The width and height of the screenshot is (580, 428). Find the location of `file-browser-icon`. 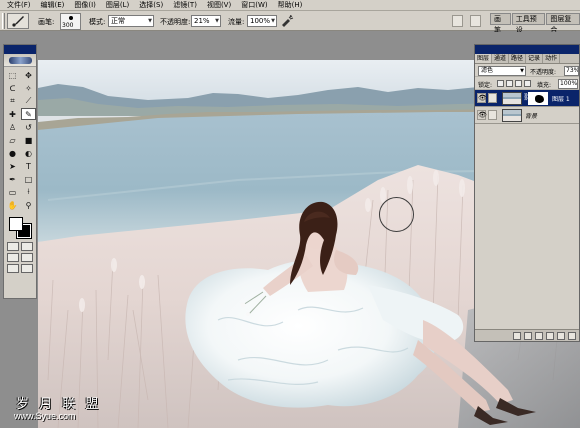

file-browser-icon is located at coordinates (457, 21).